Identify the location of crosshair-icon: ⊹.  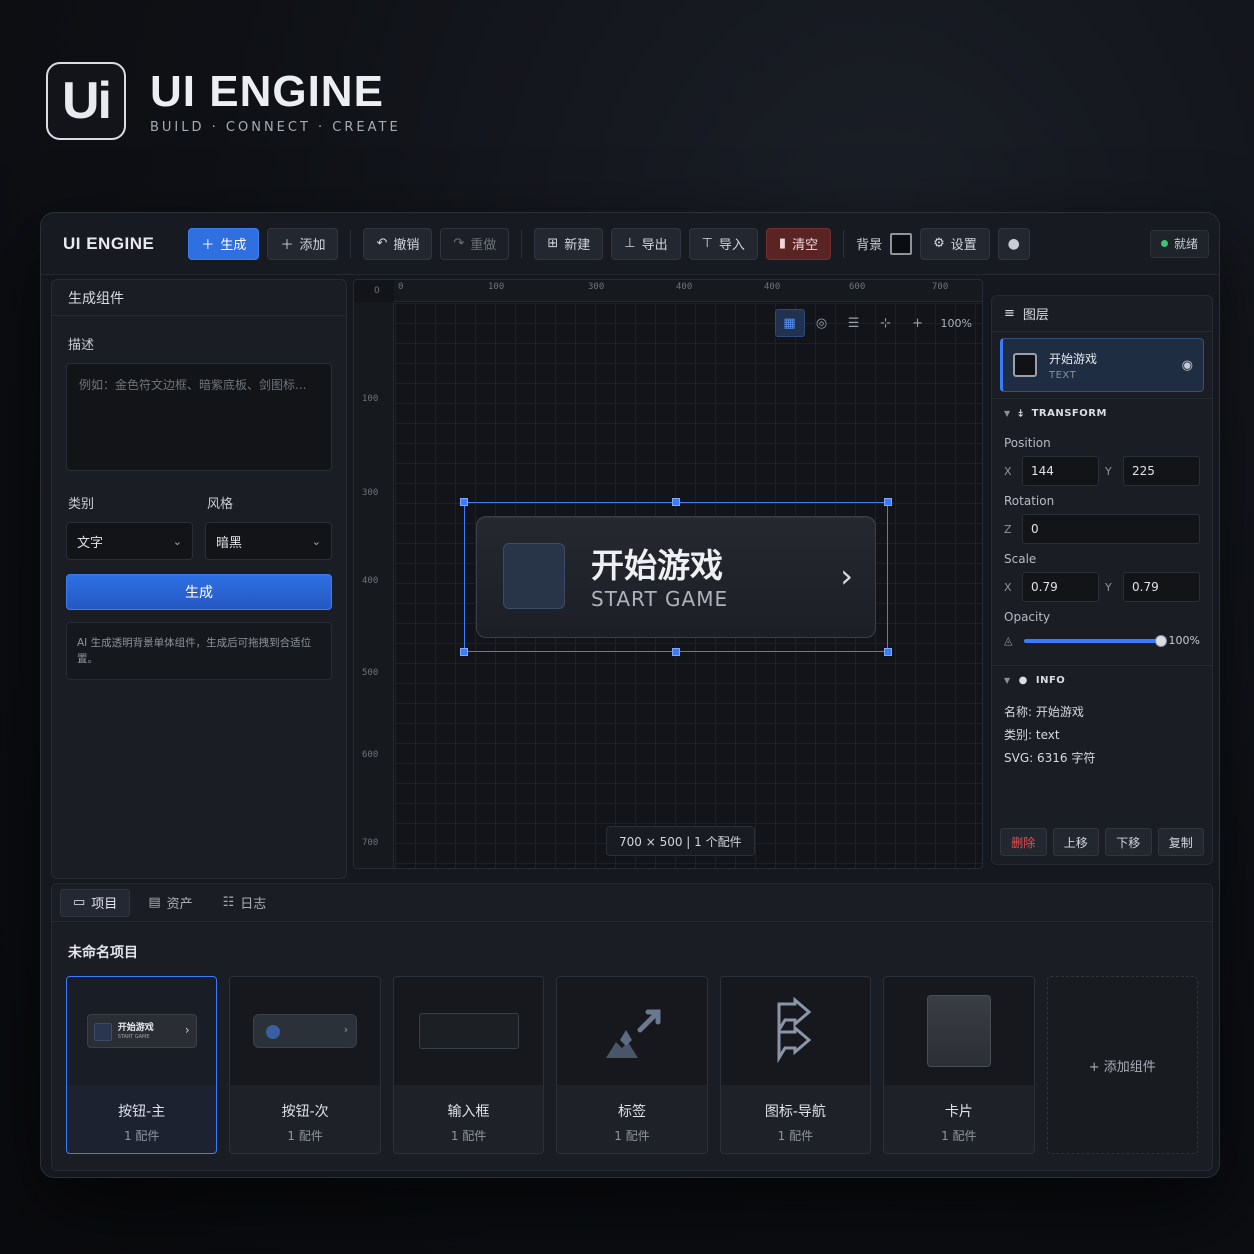
(886, 323).